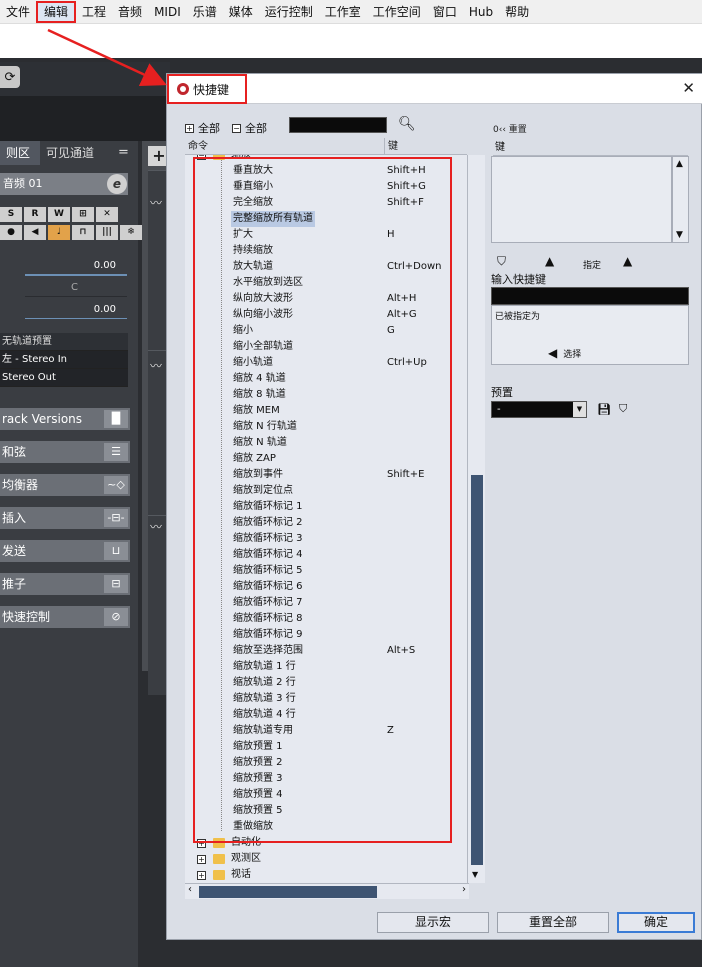  What do you see at coordinates (65, 584) in the screenshot?
I see `inspector-section: 推子 ⊟` at bounding box center [65, 584].